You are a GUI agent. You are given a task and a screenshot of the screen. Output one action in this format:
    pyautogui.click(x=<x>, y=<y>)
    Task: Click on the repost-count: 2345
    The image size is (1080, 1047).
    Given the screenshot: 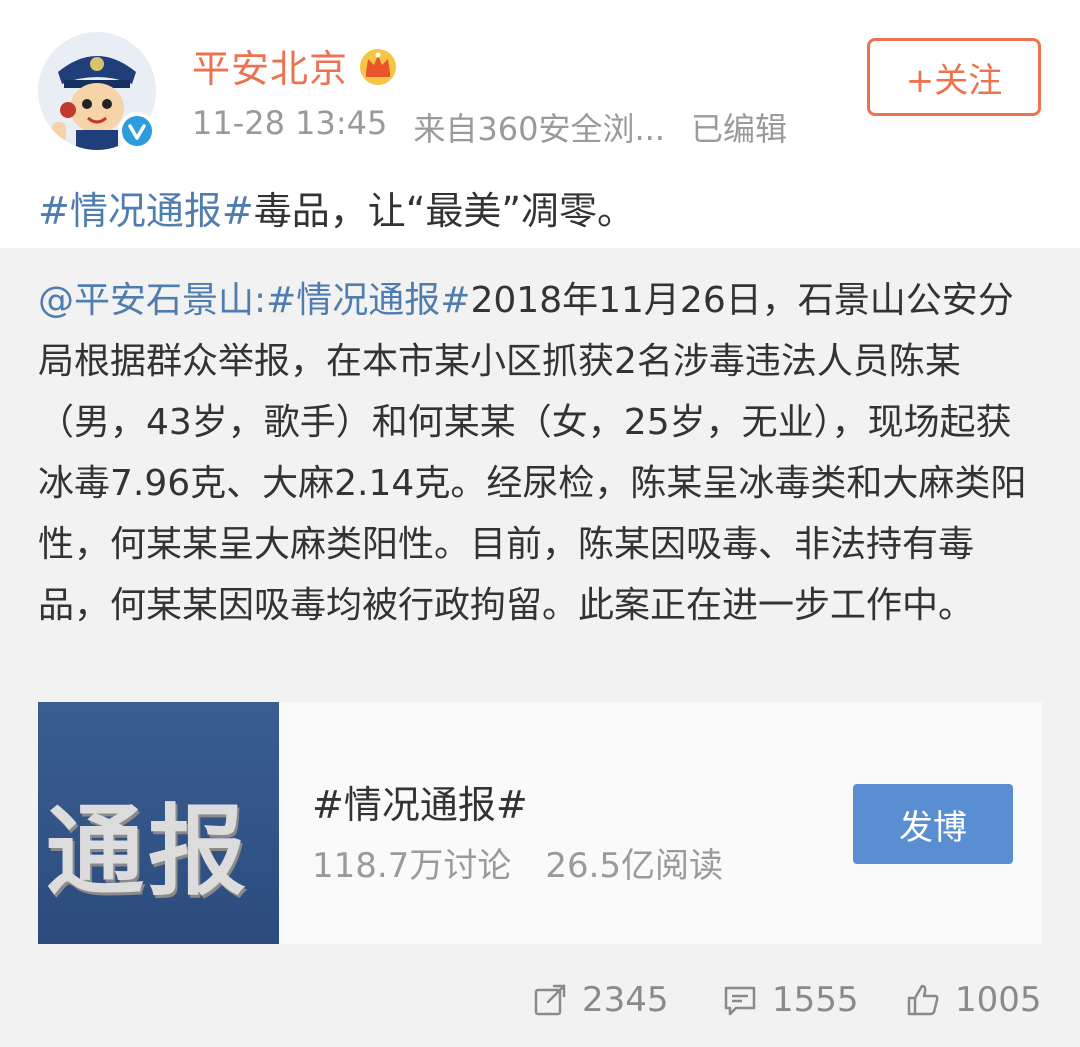 What is the action you would take?
    pyautogui.click(x=625, y=1000)
    